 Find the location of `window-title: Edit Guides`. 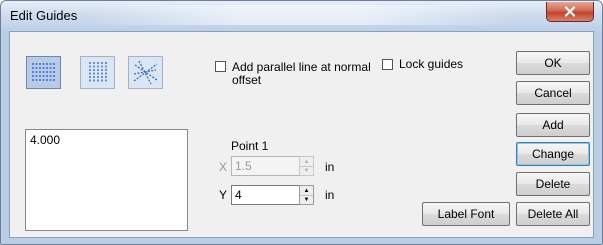

window-title: Edit Guides is located at coordinates (44, 15).